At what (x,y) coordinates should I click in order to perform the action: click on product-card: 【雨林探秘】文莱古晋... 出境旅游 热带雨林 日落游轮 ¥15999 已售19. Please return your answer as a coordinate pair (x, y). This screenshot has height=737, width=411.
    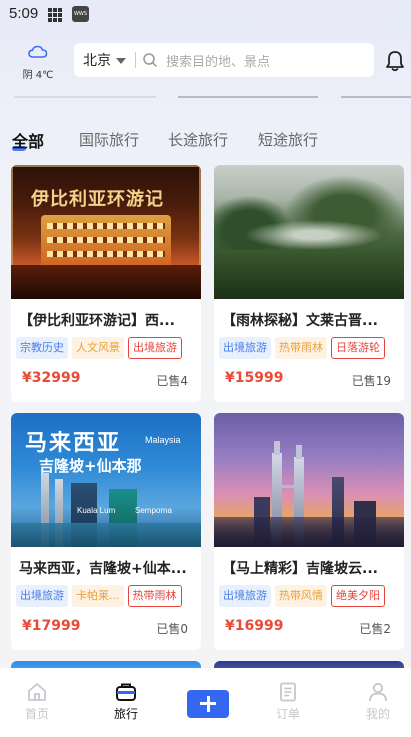
    Looking at the image, I should click on (309, 283).